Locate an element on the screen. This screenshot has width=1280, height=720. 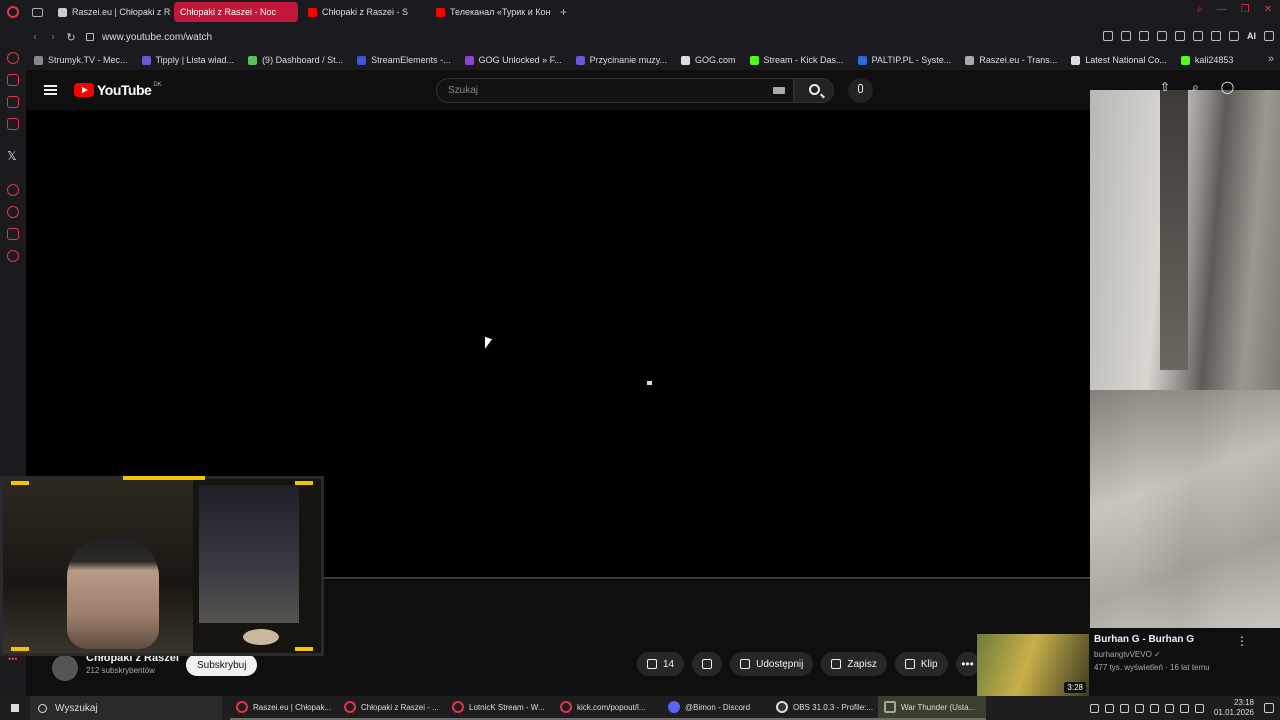
extensions-icon is located at coordinates (1198, 36).